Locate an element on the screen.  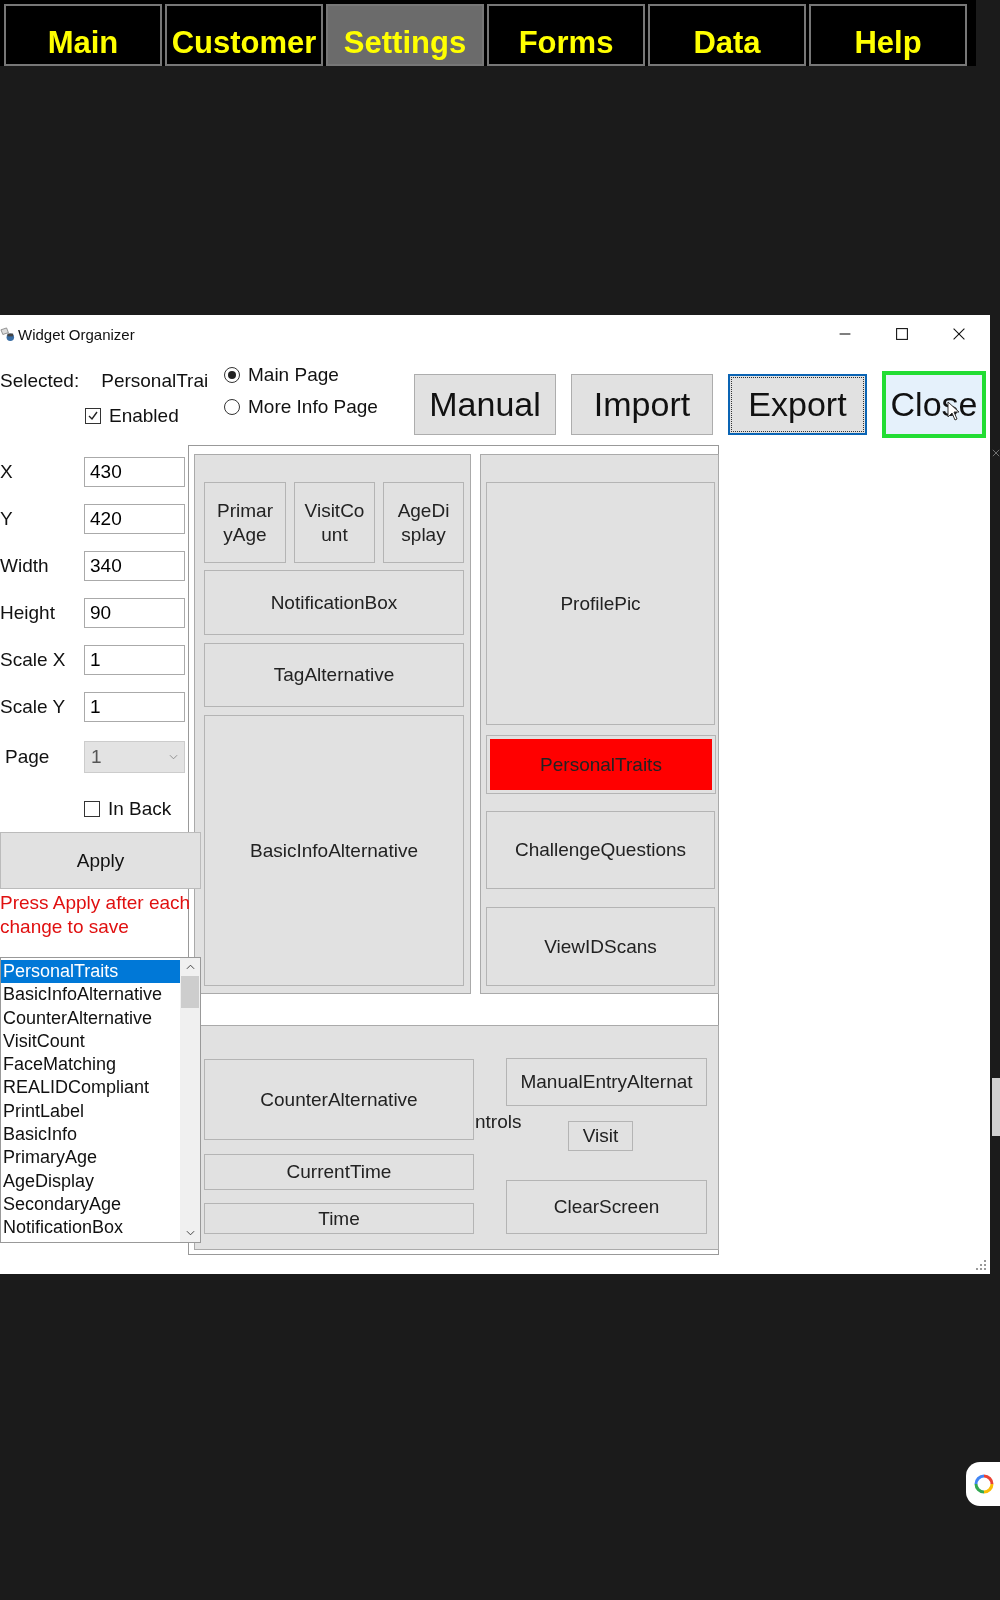
maximize-icon is located at coordinates (902, 334).